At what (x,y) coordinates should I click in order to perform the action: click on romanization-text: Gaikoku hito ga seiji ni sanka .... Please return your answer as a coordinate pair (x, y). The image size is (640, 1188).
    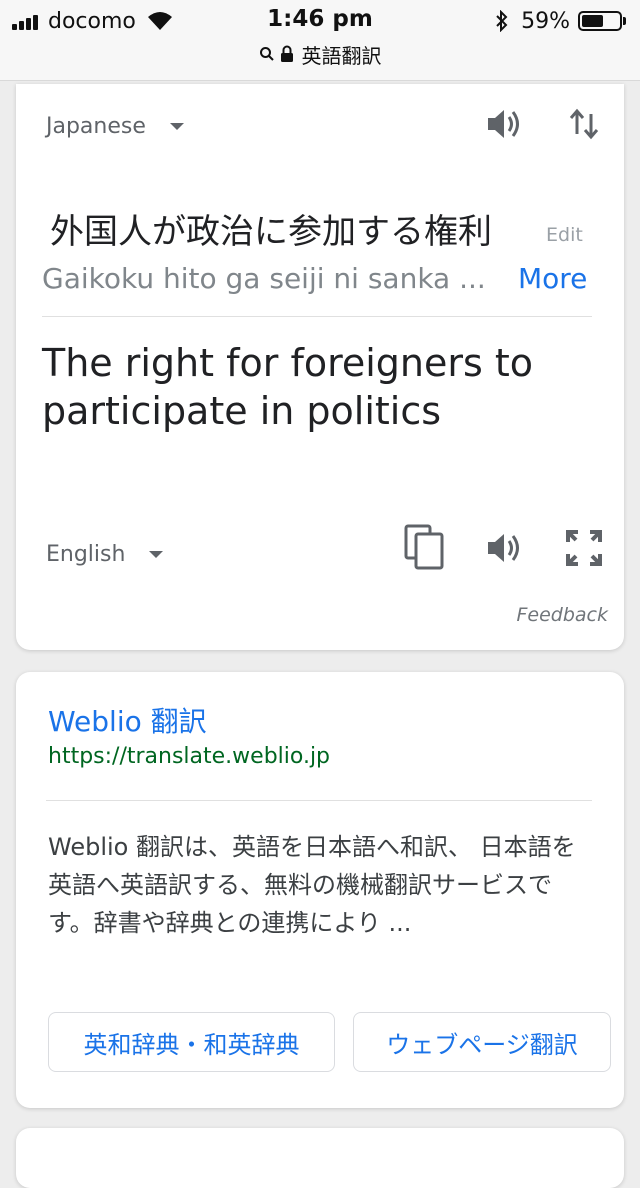
    Looking at the image, I should click on (264, 278).